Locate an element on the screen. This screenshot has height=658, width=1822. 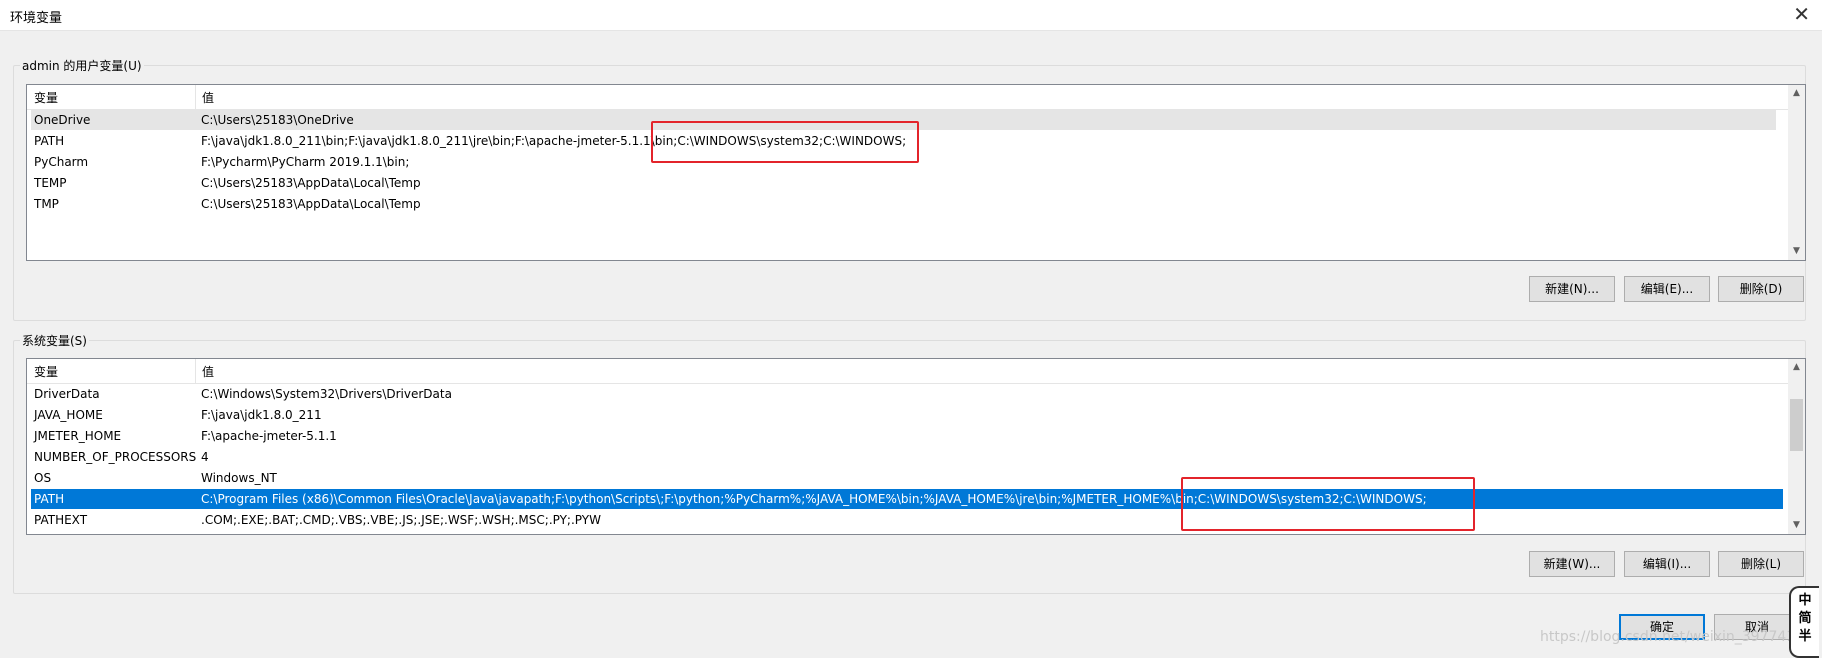
close-icon: ✕ is located at coordinates (1801, 14).